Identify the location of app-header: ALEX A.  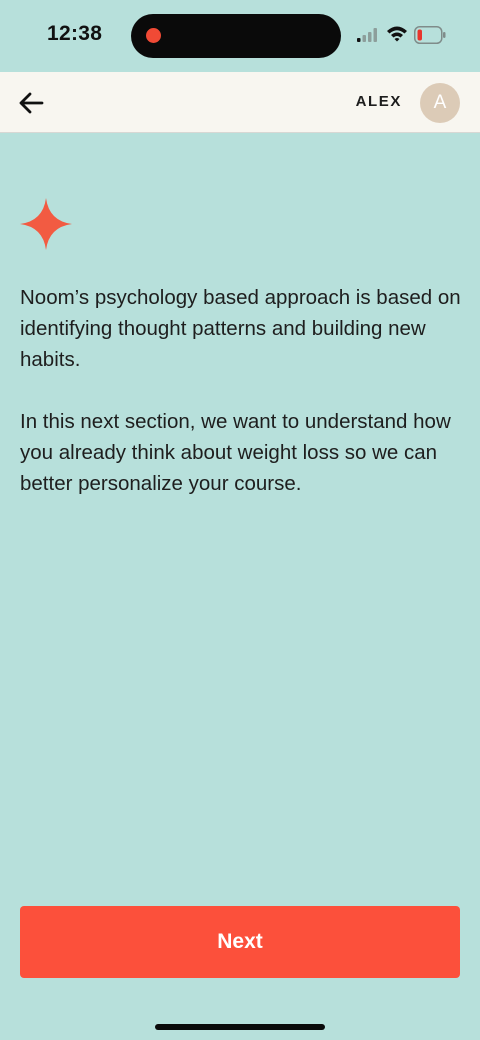
(240, 102).